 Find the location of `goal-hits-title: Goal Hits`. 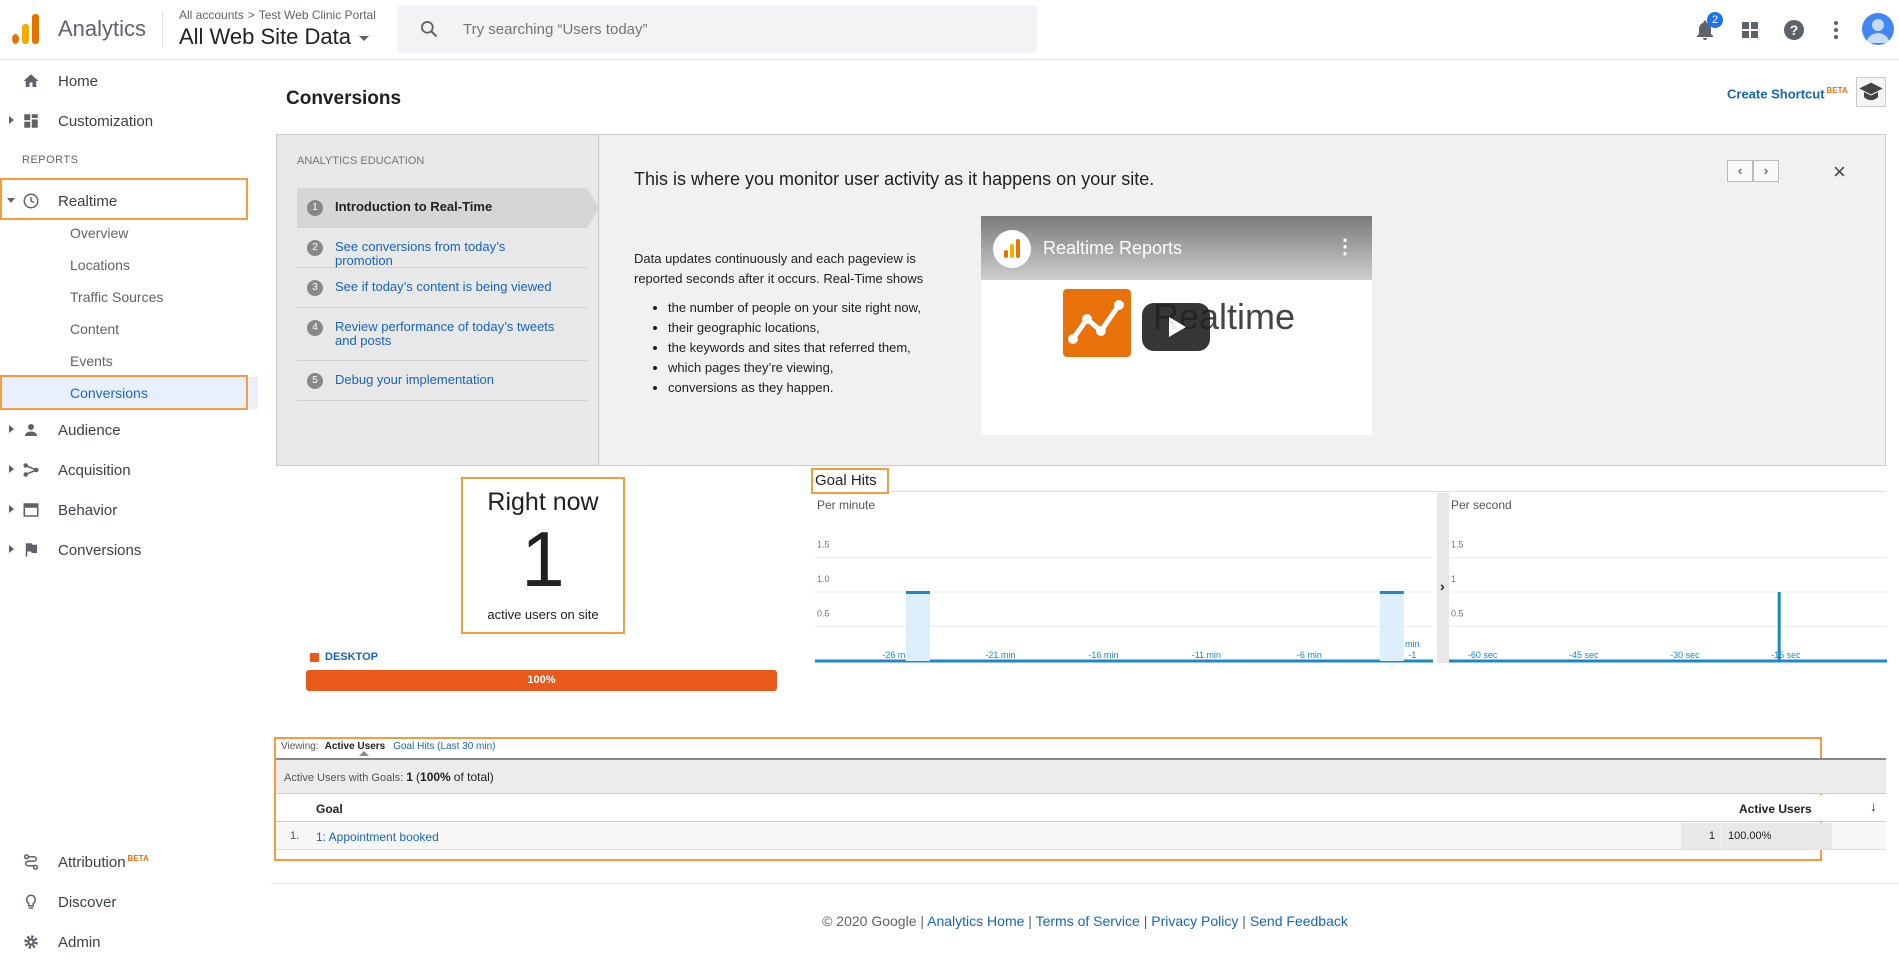

goal-hits-title: Goal Hits is located at coordinates (846, 480).